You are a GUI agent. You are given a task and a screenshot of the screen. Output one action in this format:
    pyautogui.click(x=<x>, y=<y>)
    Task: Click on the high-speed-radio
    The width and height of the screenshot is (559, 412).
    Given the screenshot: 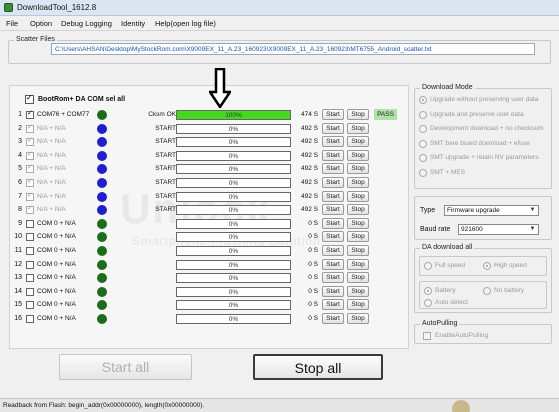 What is the action you would take?
    pyautogui.click(x=487, y=266)
    